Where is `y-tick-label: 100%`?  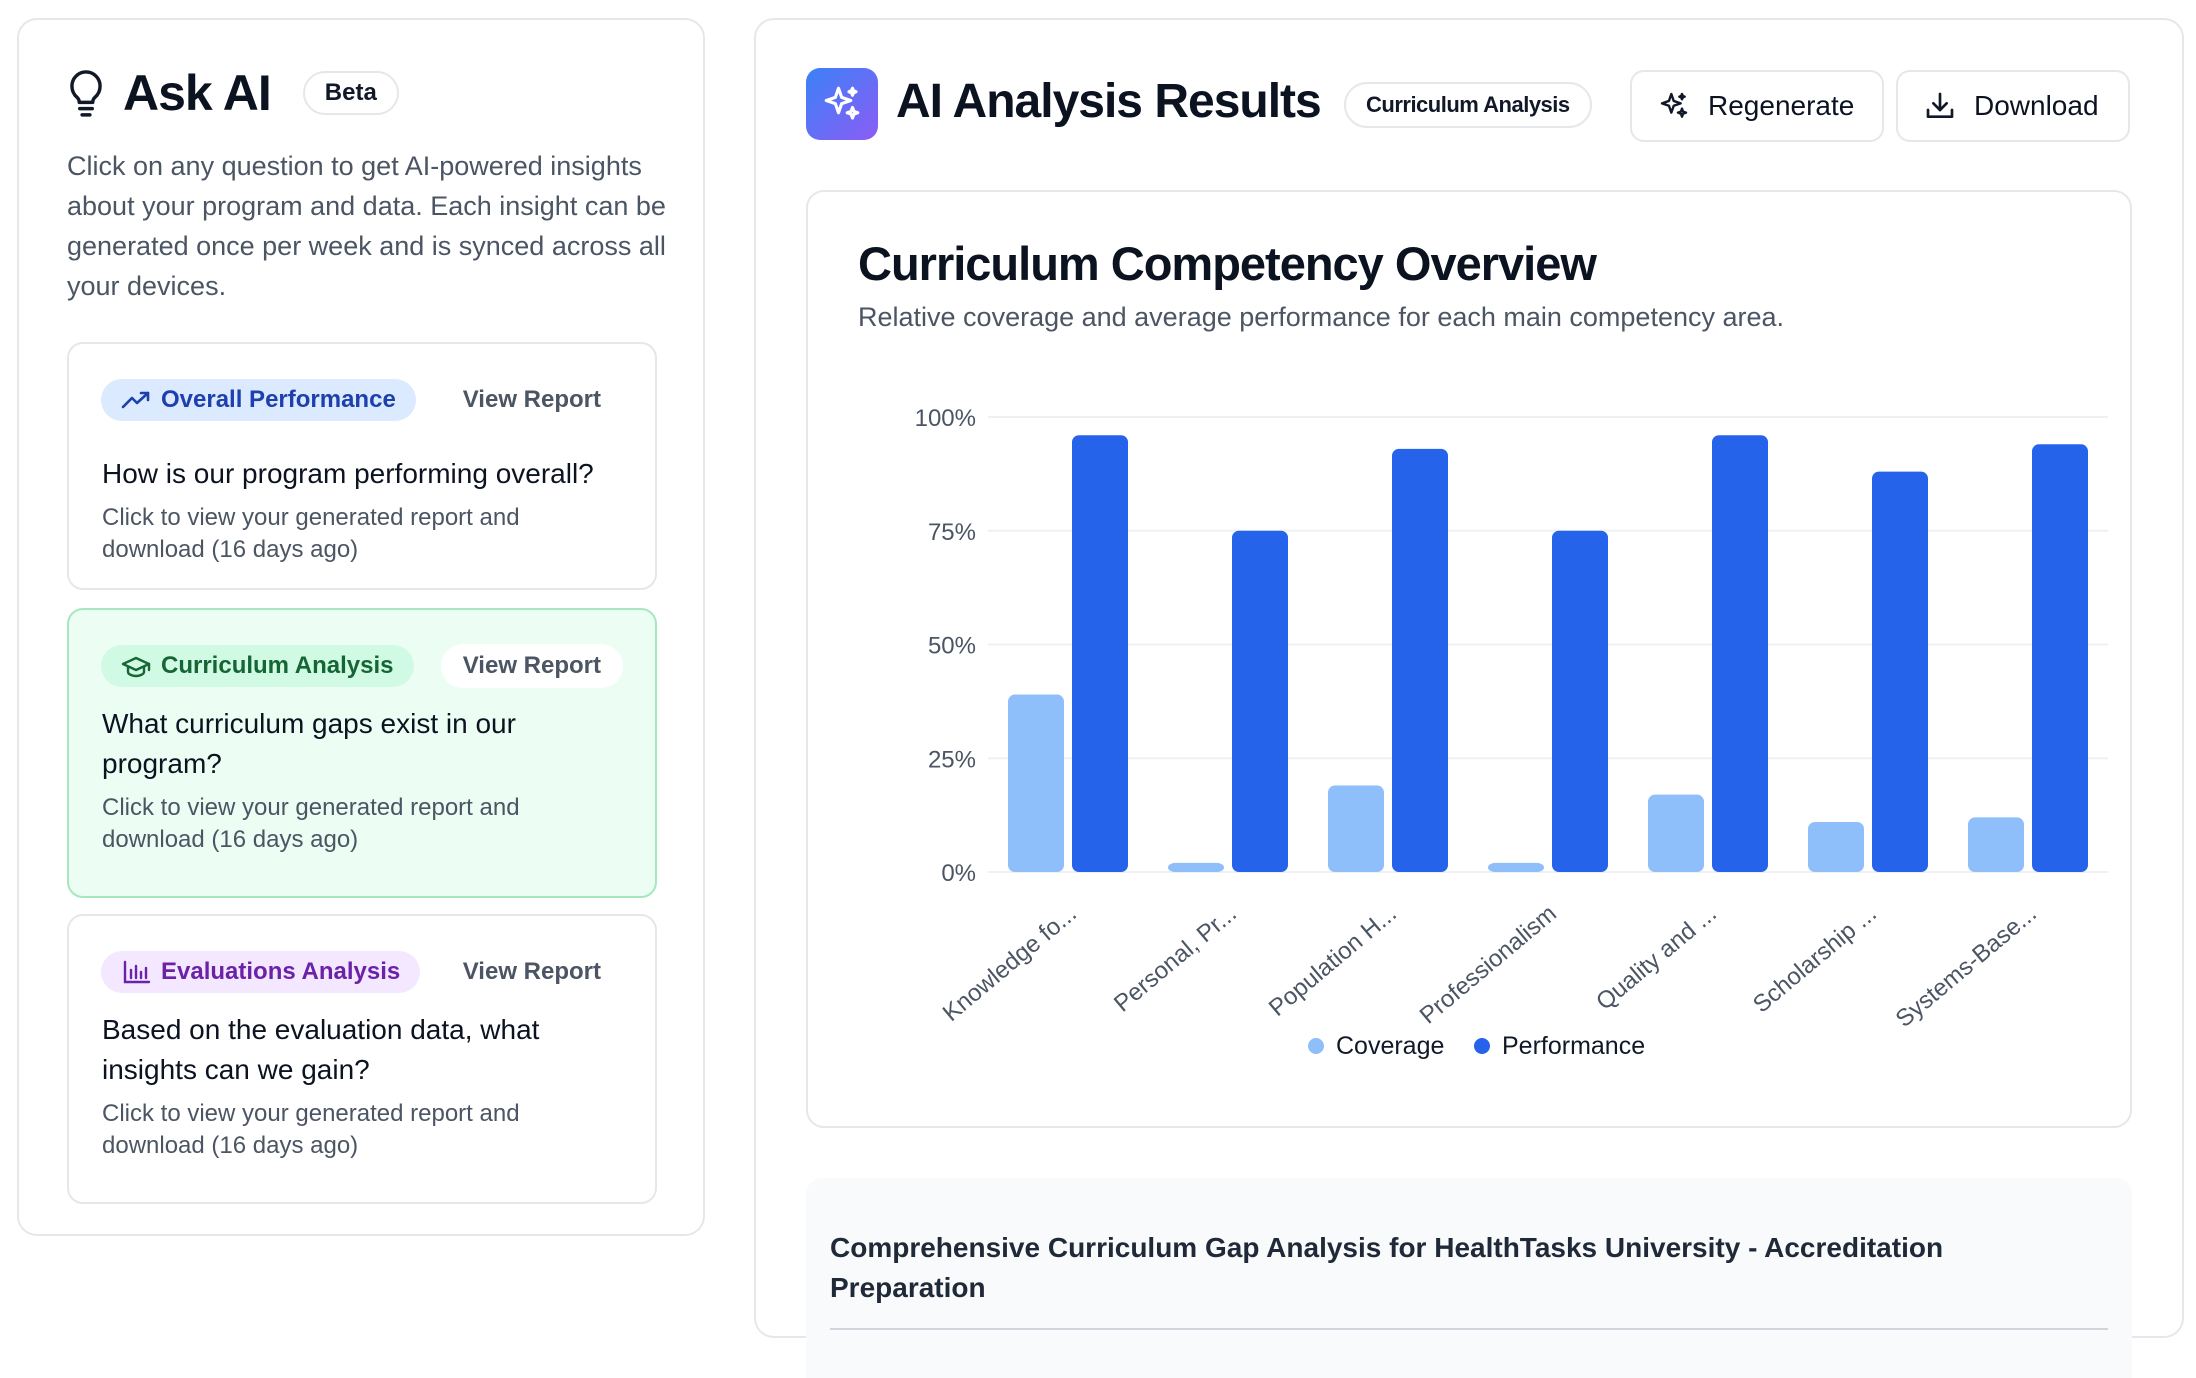
y-tick-label: 100% is located at coordinates (945, 418).